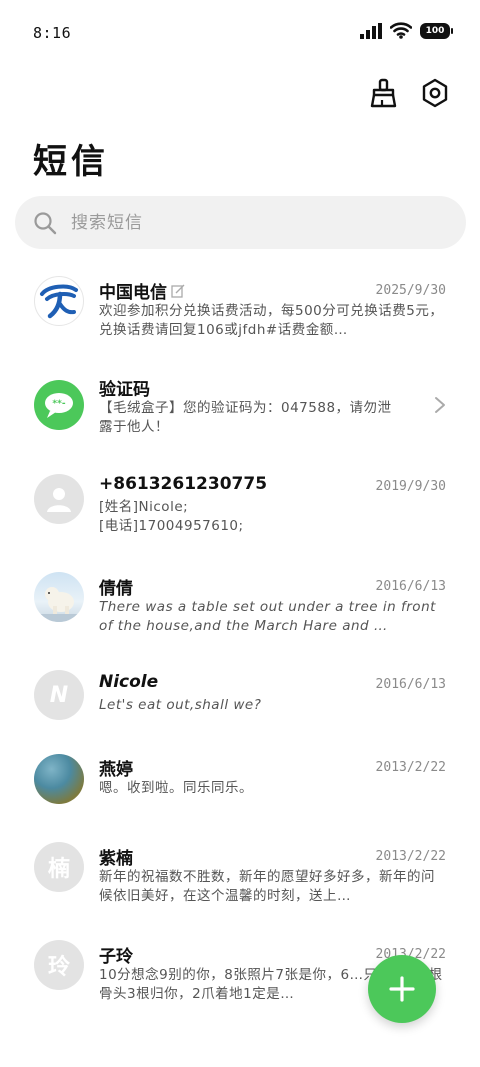 This screenshot has width=480, height=1067. I want to click on wifi-icon, so click(401, 30).